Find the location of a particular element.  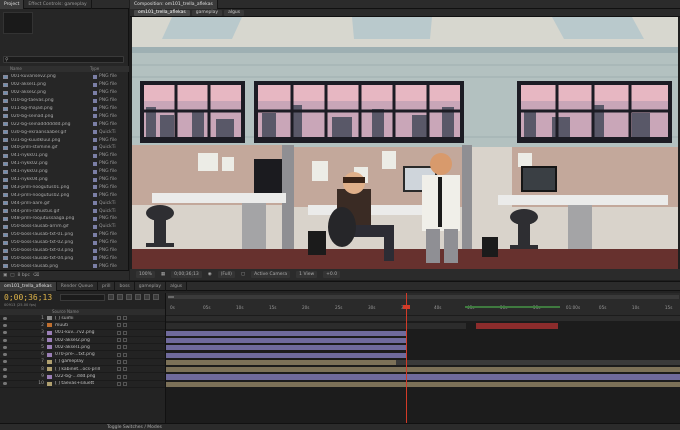

list-item: 040-prilli-stiimine.gif QuickTi is located at coordinates (64, 148).